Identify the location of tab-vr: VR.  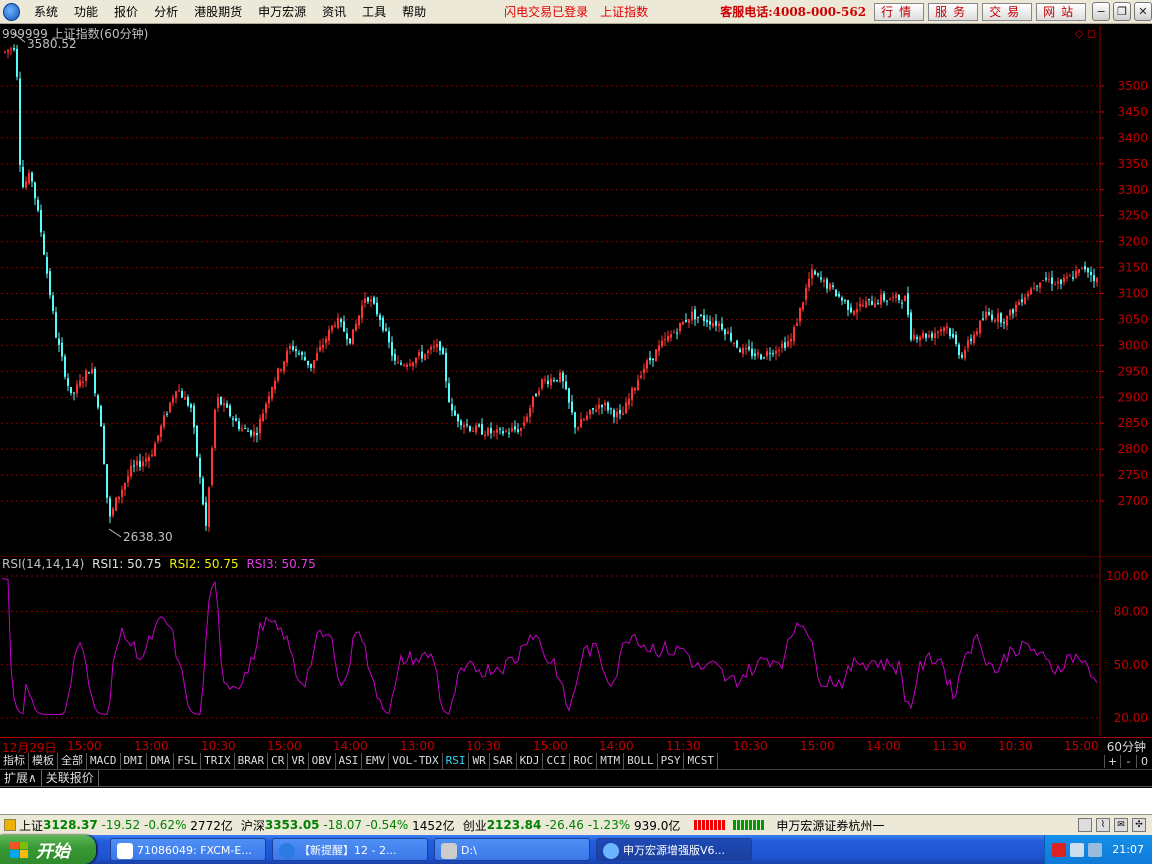
(298, 761).